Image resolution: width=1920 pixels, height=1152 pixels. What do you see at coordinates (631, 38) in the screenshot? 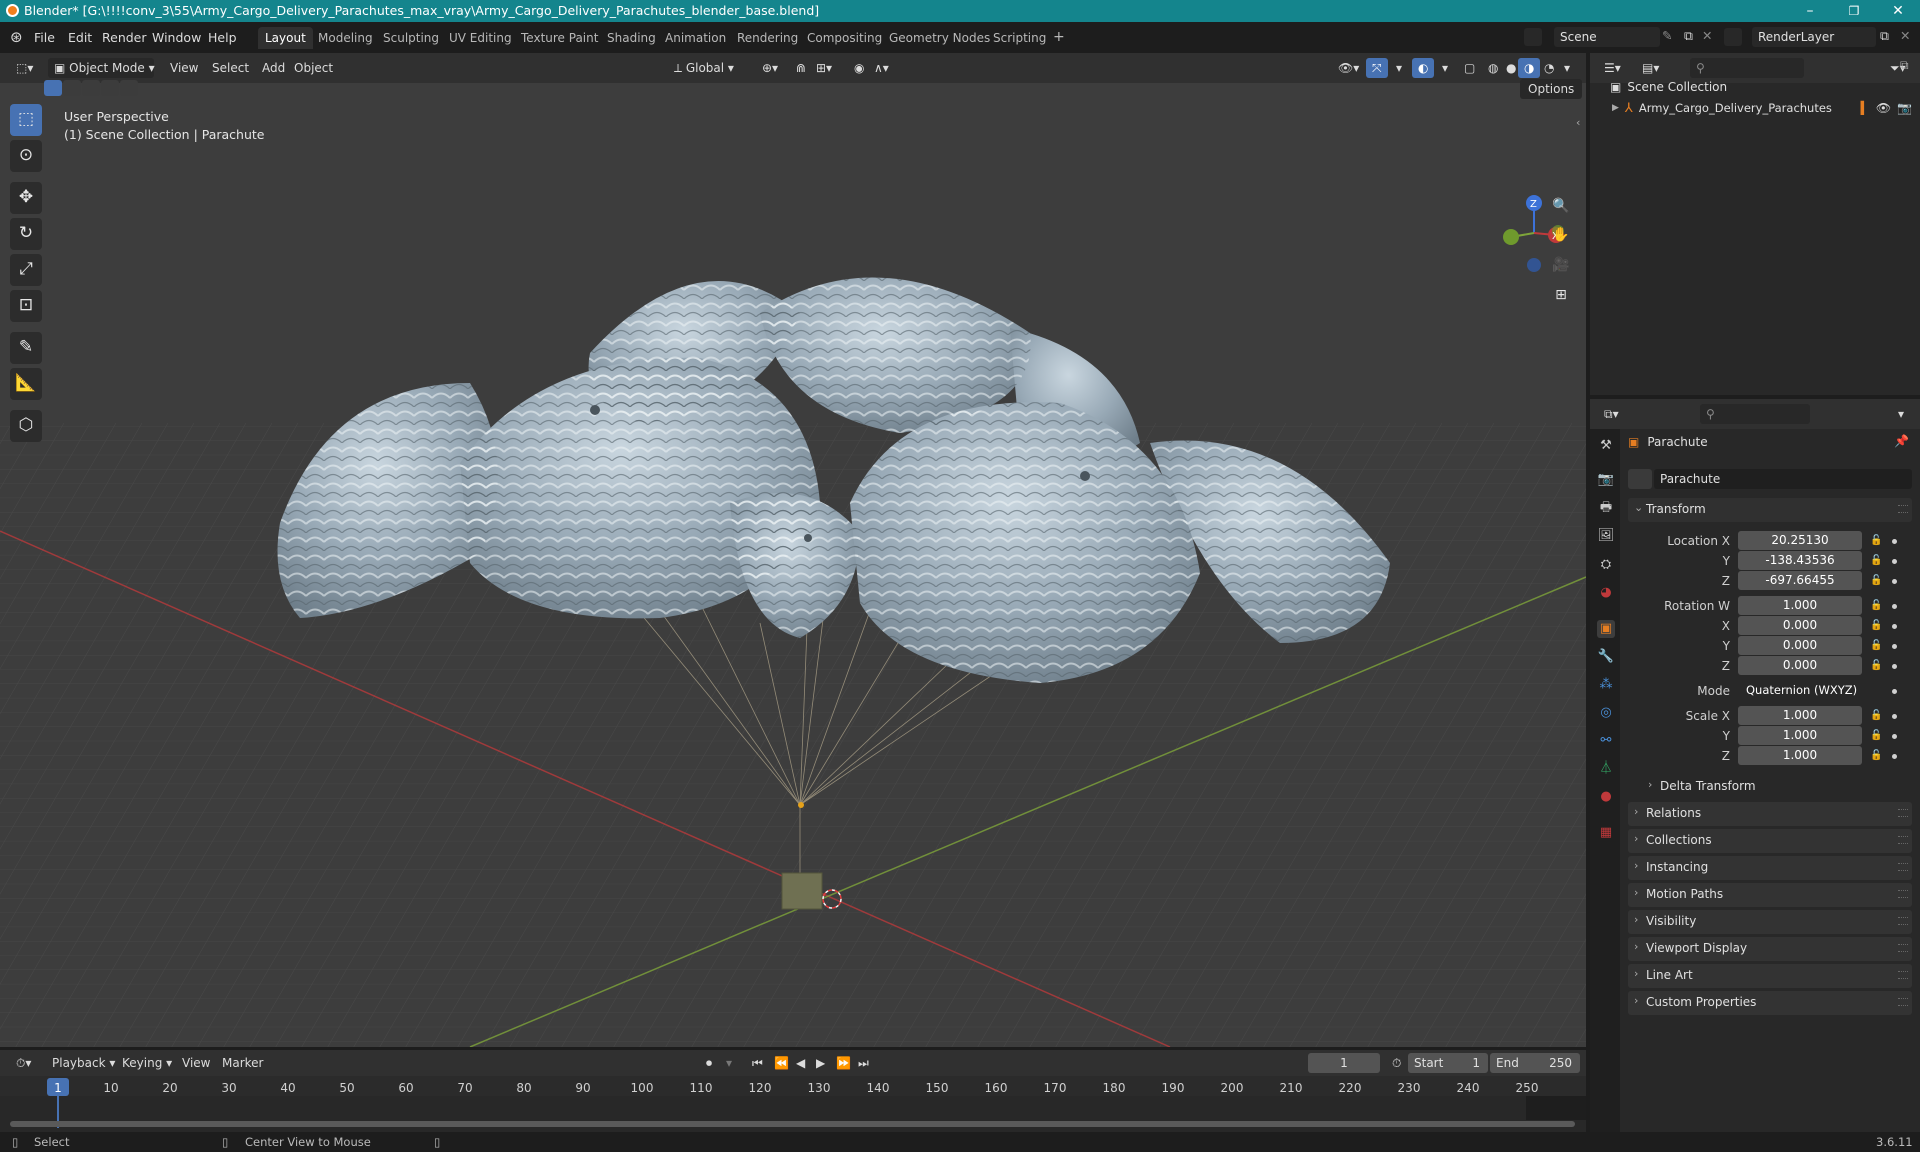
I see `tab-shading: Shading` at bounding box center [631, 38].